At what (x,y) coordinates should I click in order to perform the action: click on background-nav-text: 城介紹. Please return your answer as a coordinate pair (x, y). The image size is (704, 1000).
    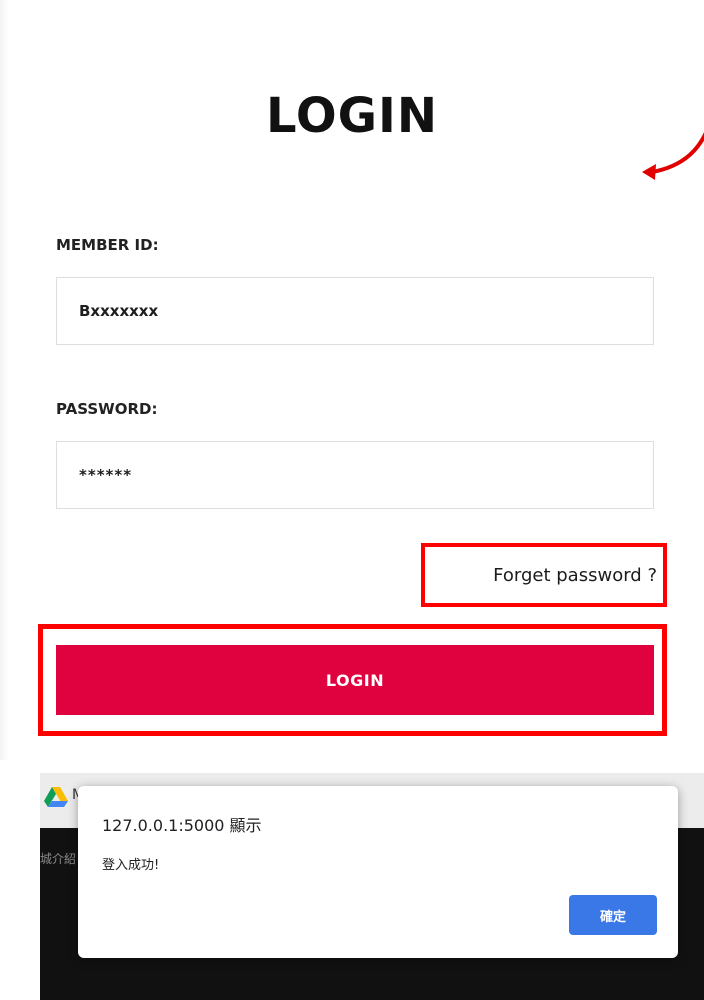
    Looking at the image, I should click on (58, 859).